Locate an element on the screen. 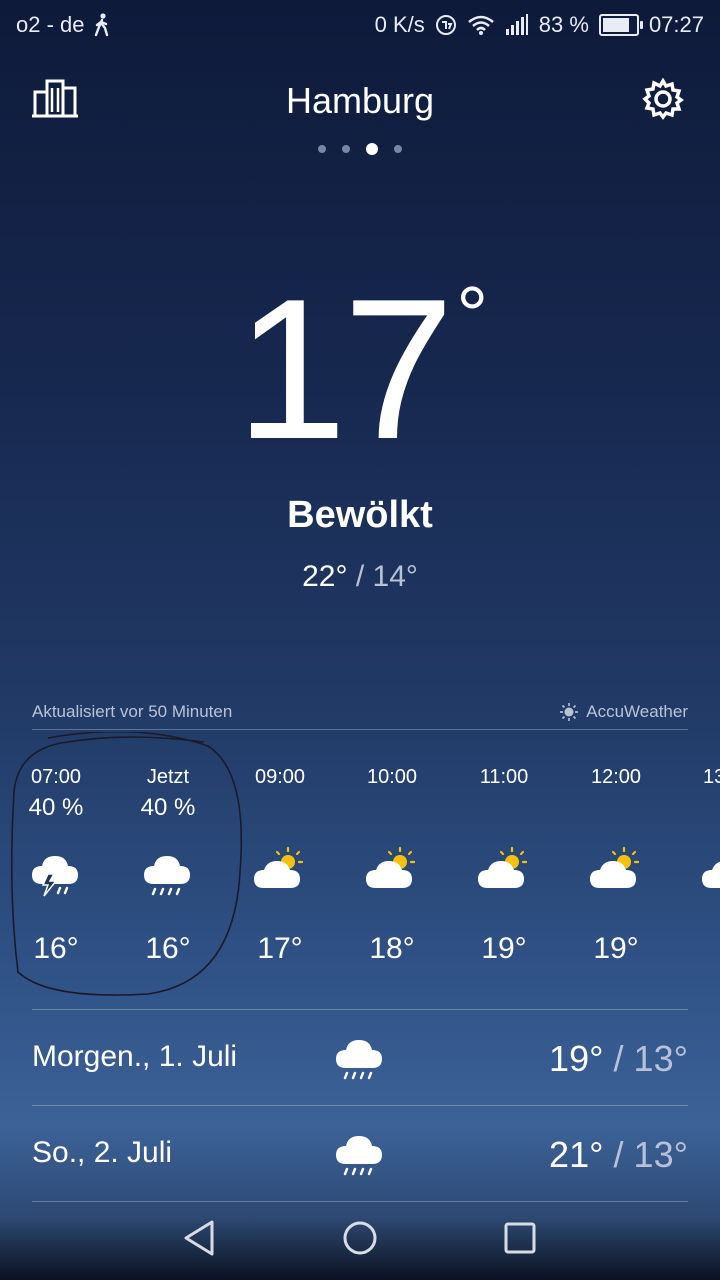 Image resolution: width=720 pixels, height=1280 pixels. hour-temp: 18° is located at coordinates (392, 948).